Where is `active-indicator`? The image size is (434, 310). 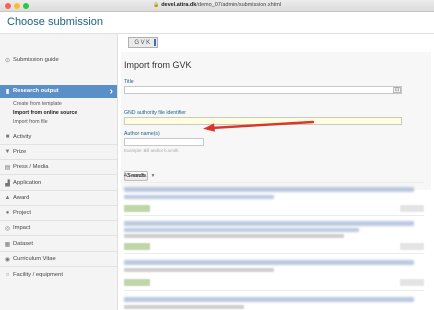 active-indicator is located at coordinates (155, 42).